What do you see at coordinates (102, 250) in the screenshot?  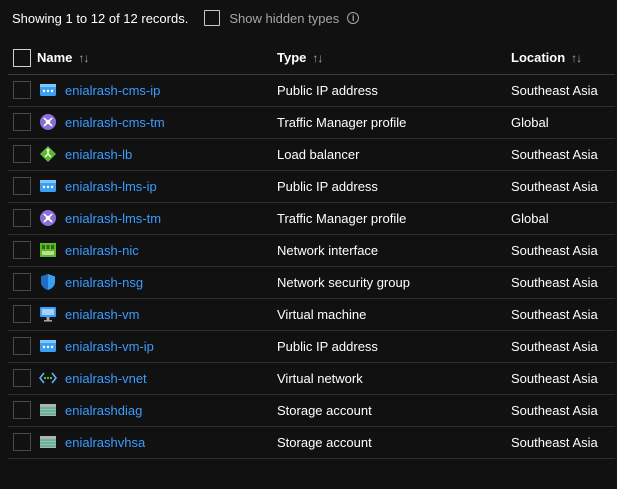 I see `resource-name-link: enialrash-nic` at bounding box center [102, 250].